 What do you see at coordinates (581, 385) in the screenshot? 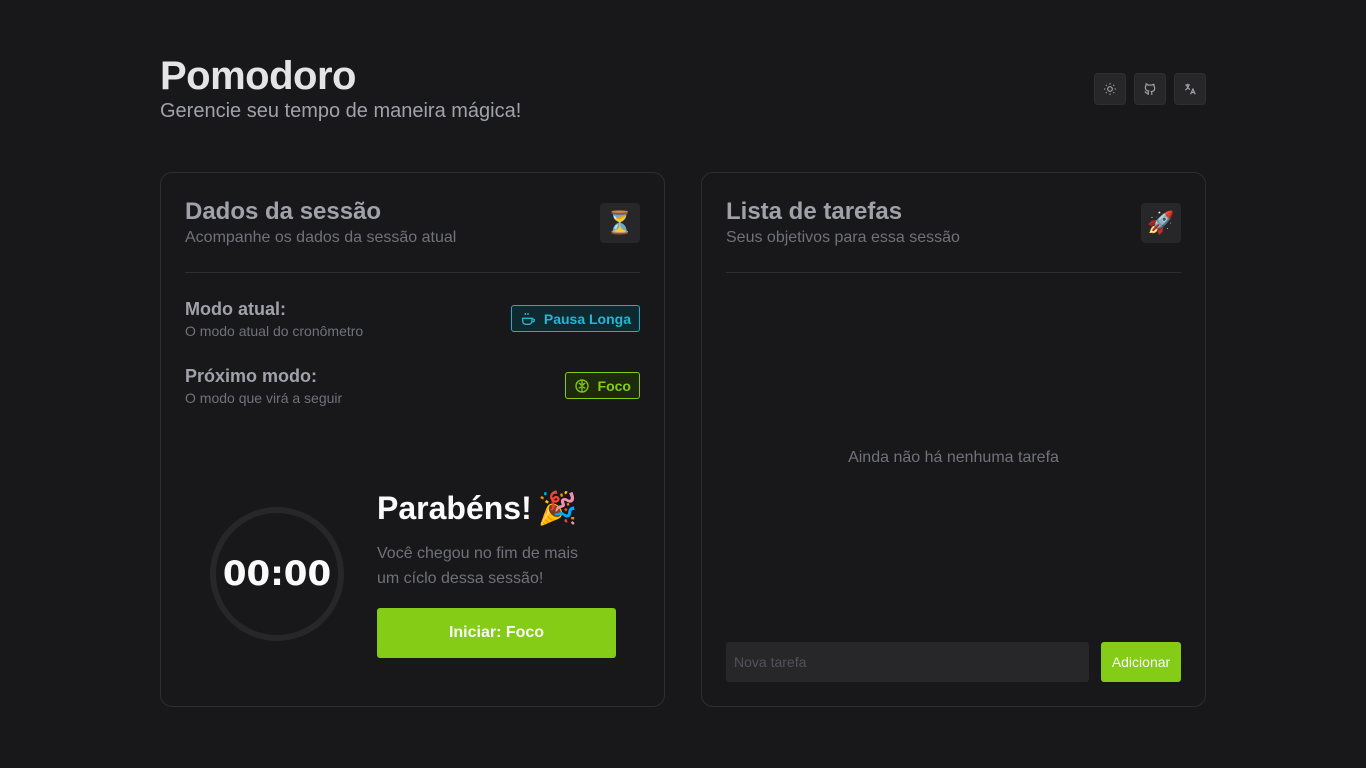
I see `brain-icon` at bounding box center [581, 385].